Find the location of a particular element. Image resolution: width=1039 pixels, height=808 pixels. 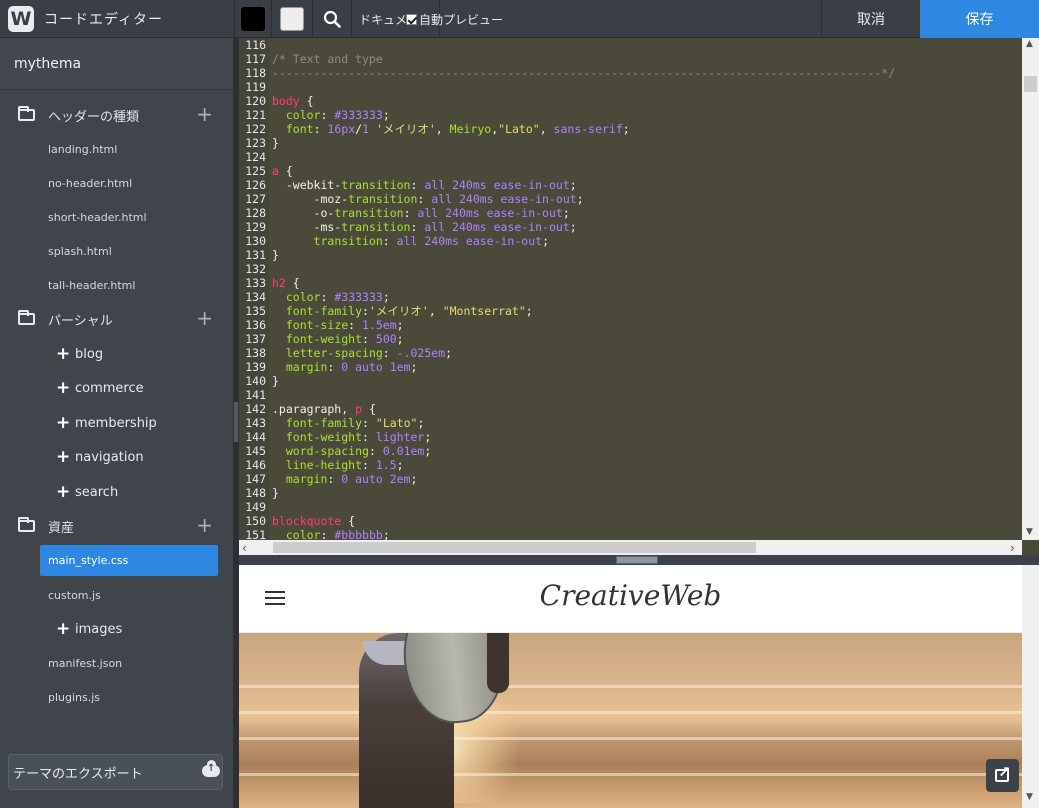

code-token: 500 is located at coordinates (386, 339).